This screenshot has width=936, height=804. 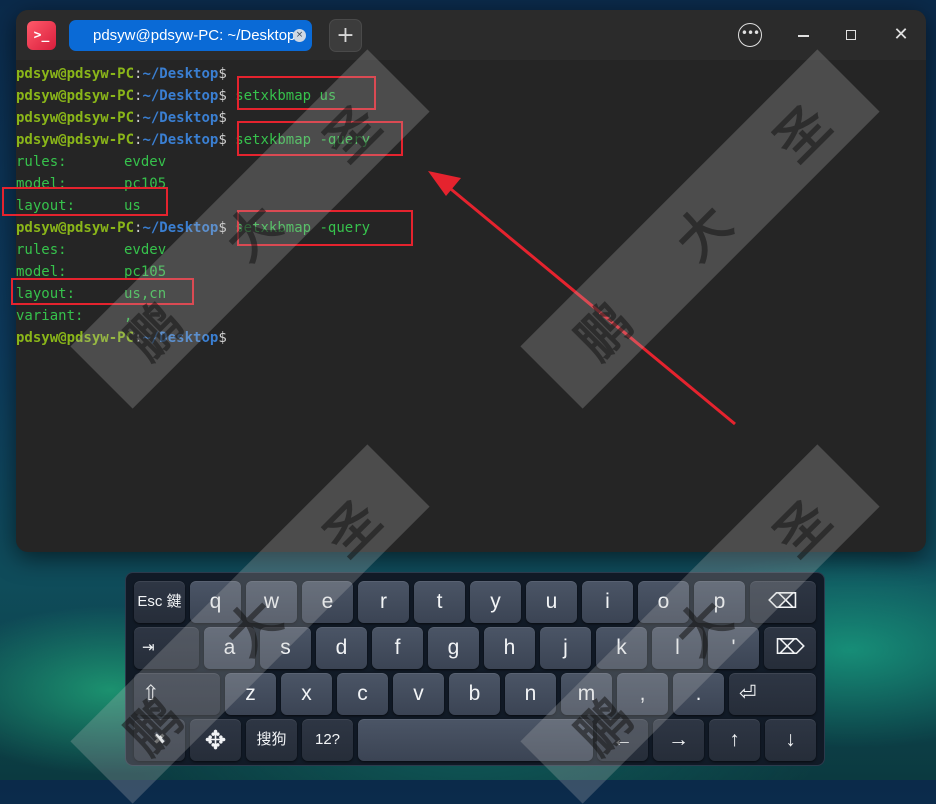 I want to click on arrow-left-icon: ←, so click(x=622, y=740).